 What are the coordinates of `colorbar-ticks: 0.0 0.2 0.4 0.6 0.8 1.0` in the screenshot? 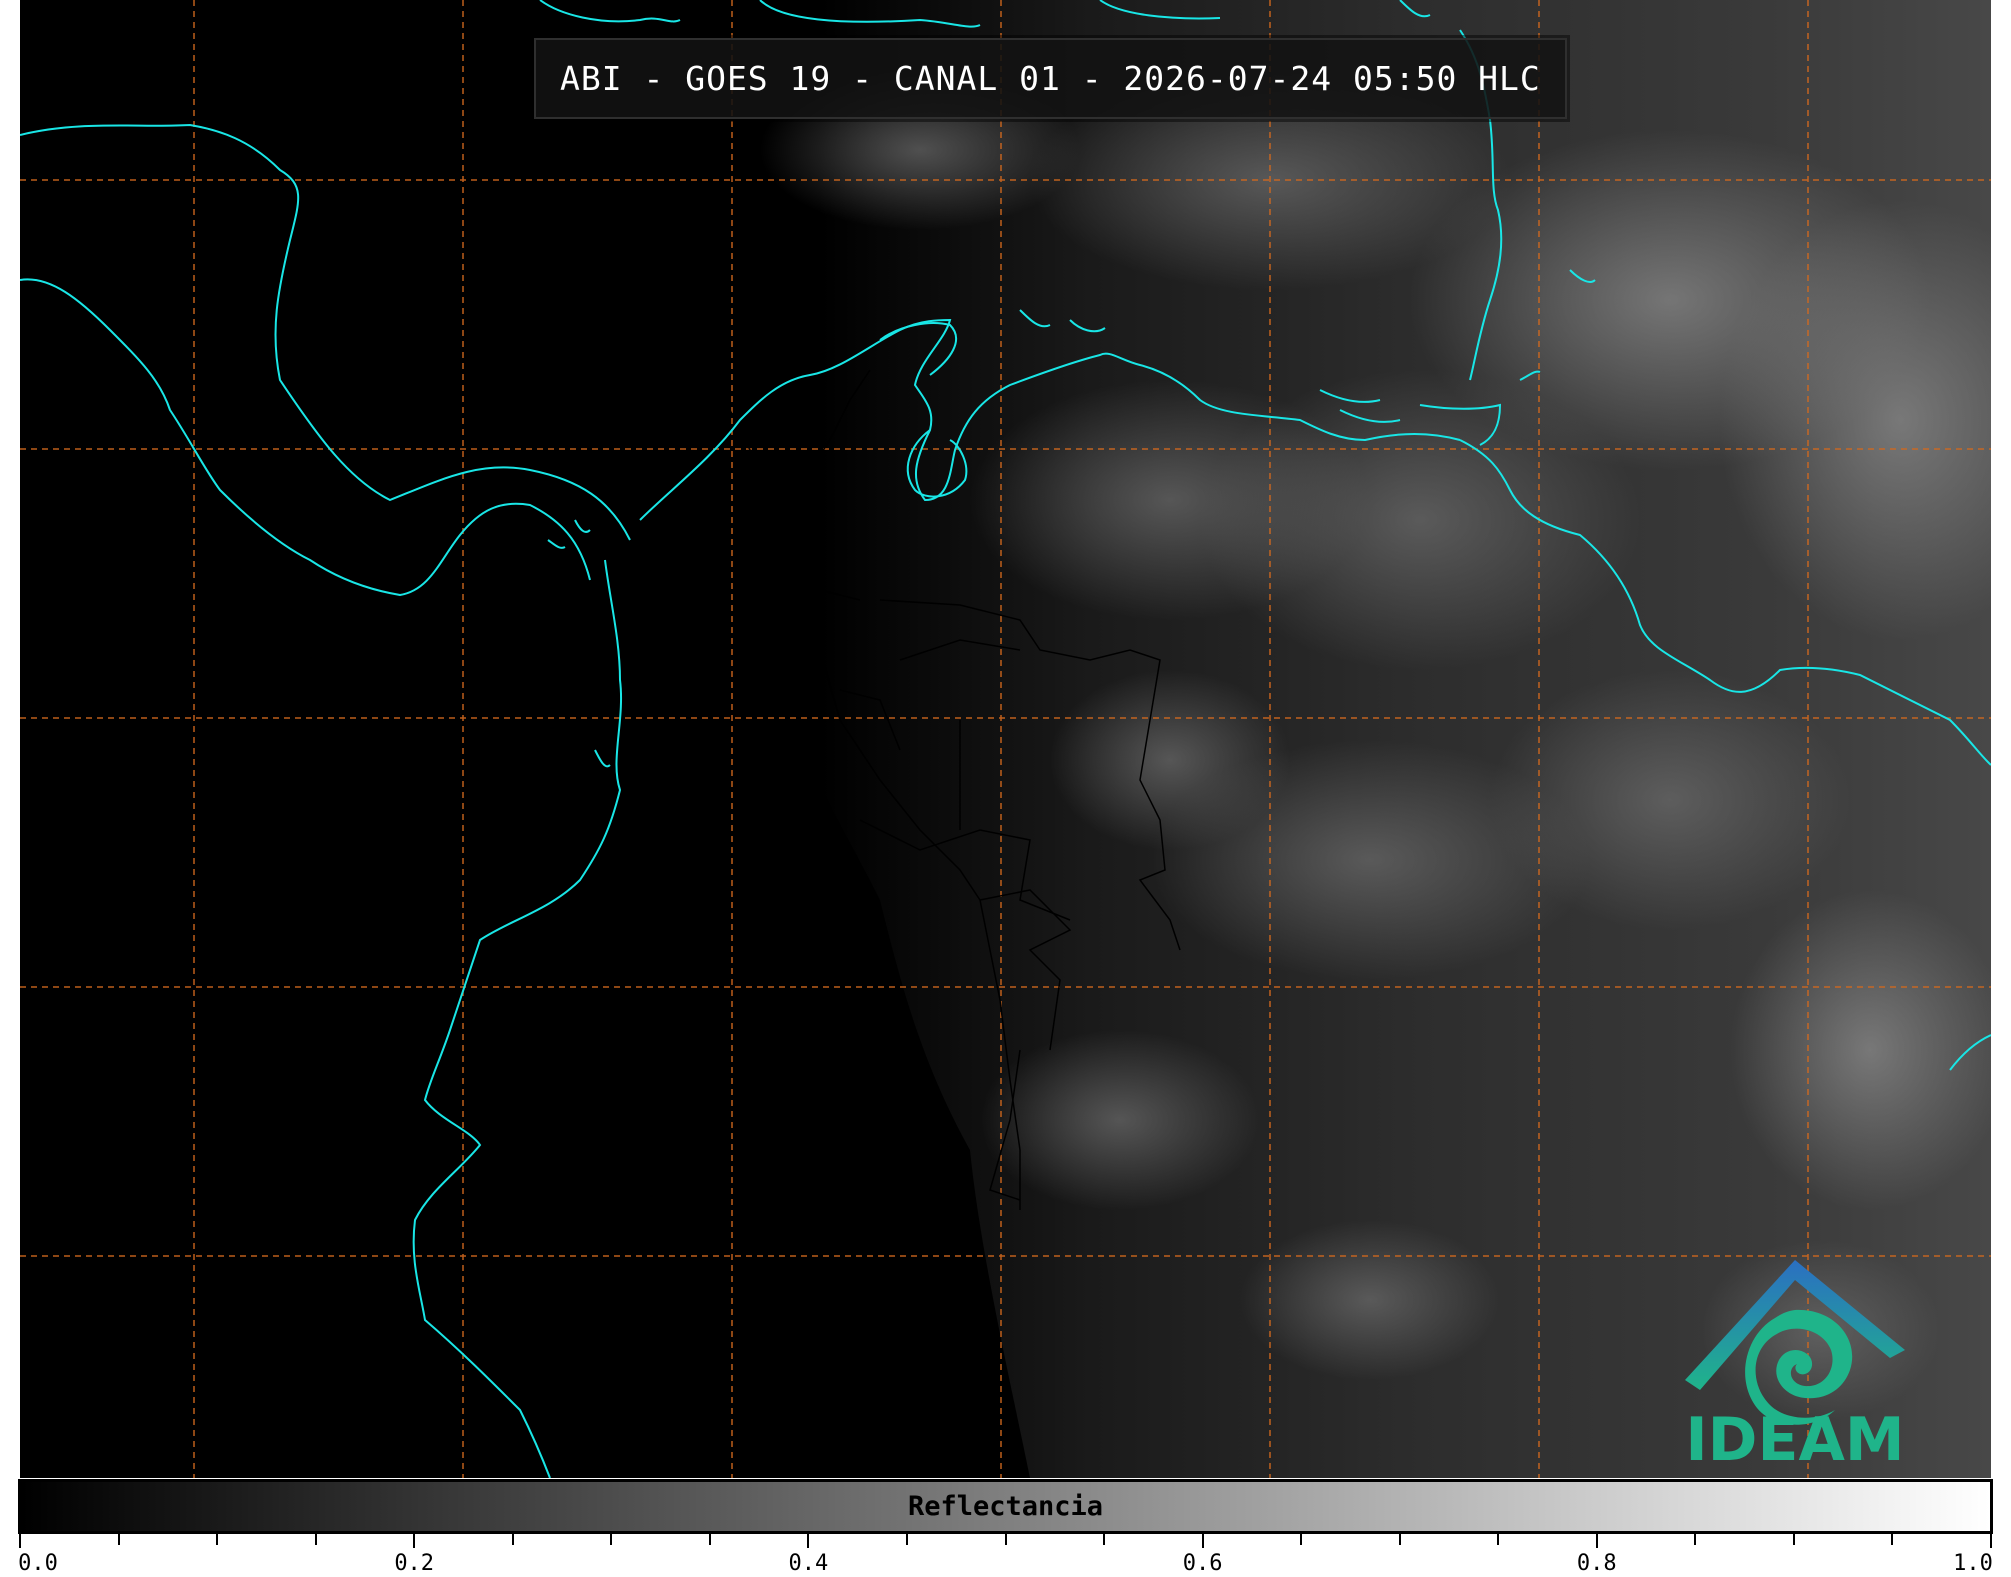 It's located at (1005, 1555).